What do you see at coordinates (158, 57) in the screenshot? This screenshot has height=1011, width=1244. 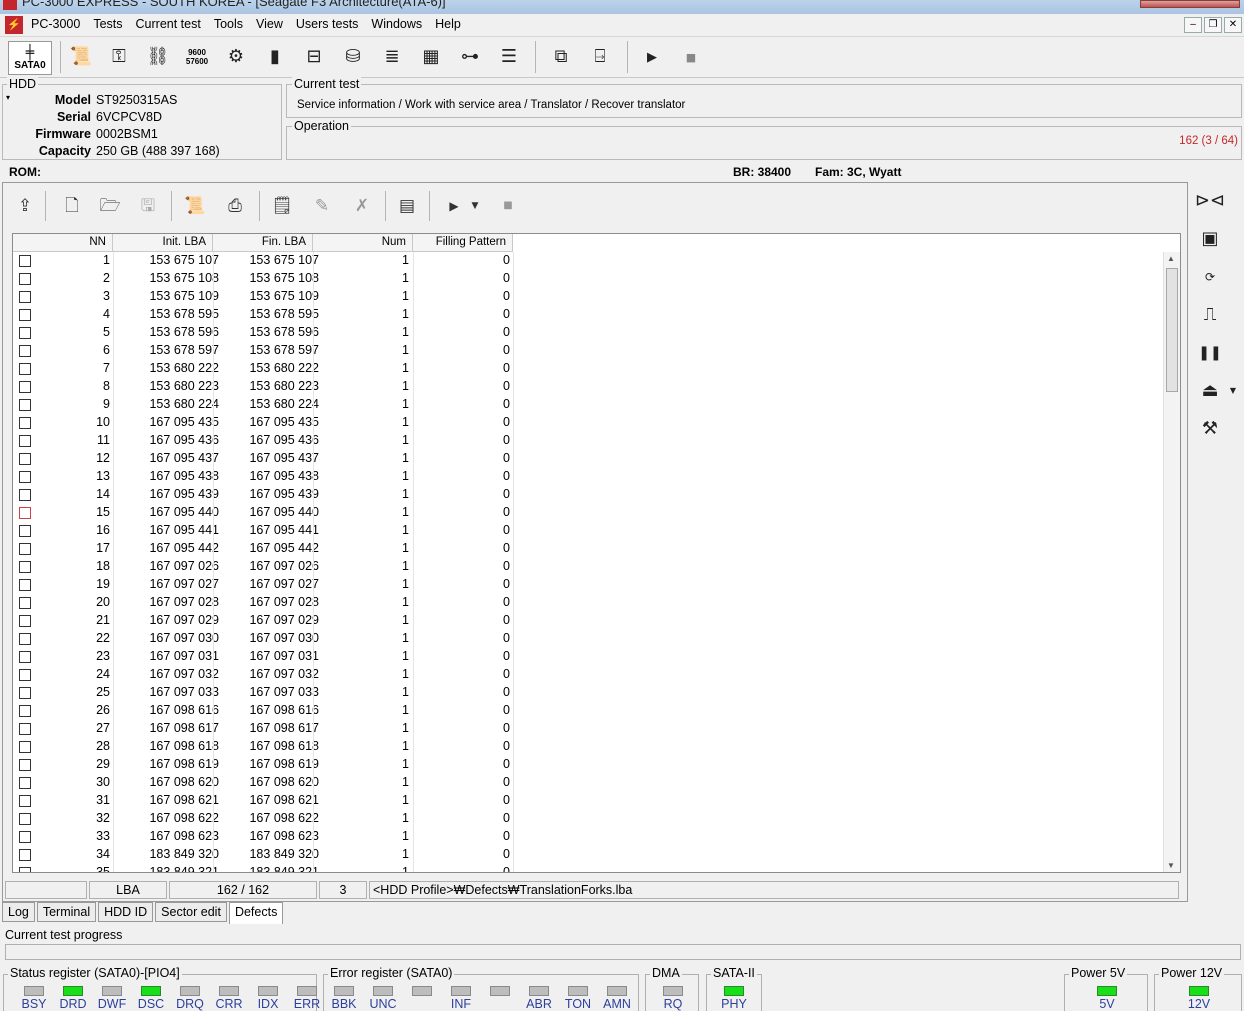 I see `network-button: ⛓` at bounding box center [158, 57].